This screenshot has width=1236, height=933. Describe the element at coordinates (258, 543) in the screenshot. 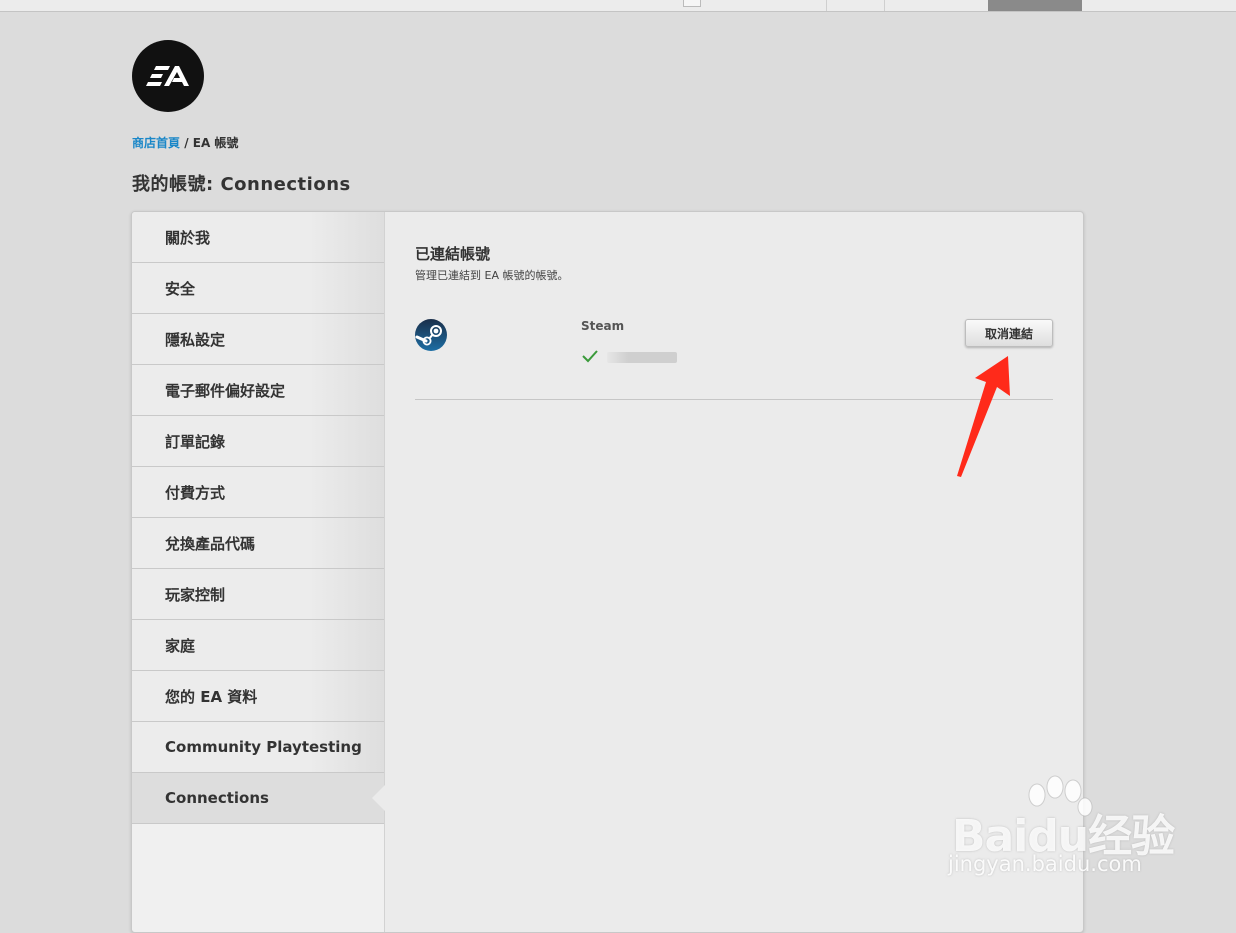

I see `sidebar-item-redeem-code: 兌換產品代碼` at that location.